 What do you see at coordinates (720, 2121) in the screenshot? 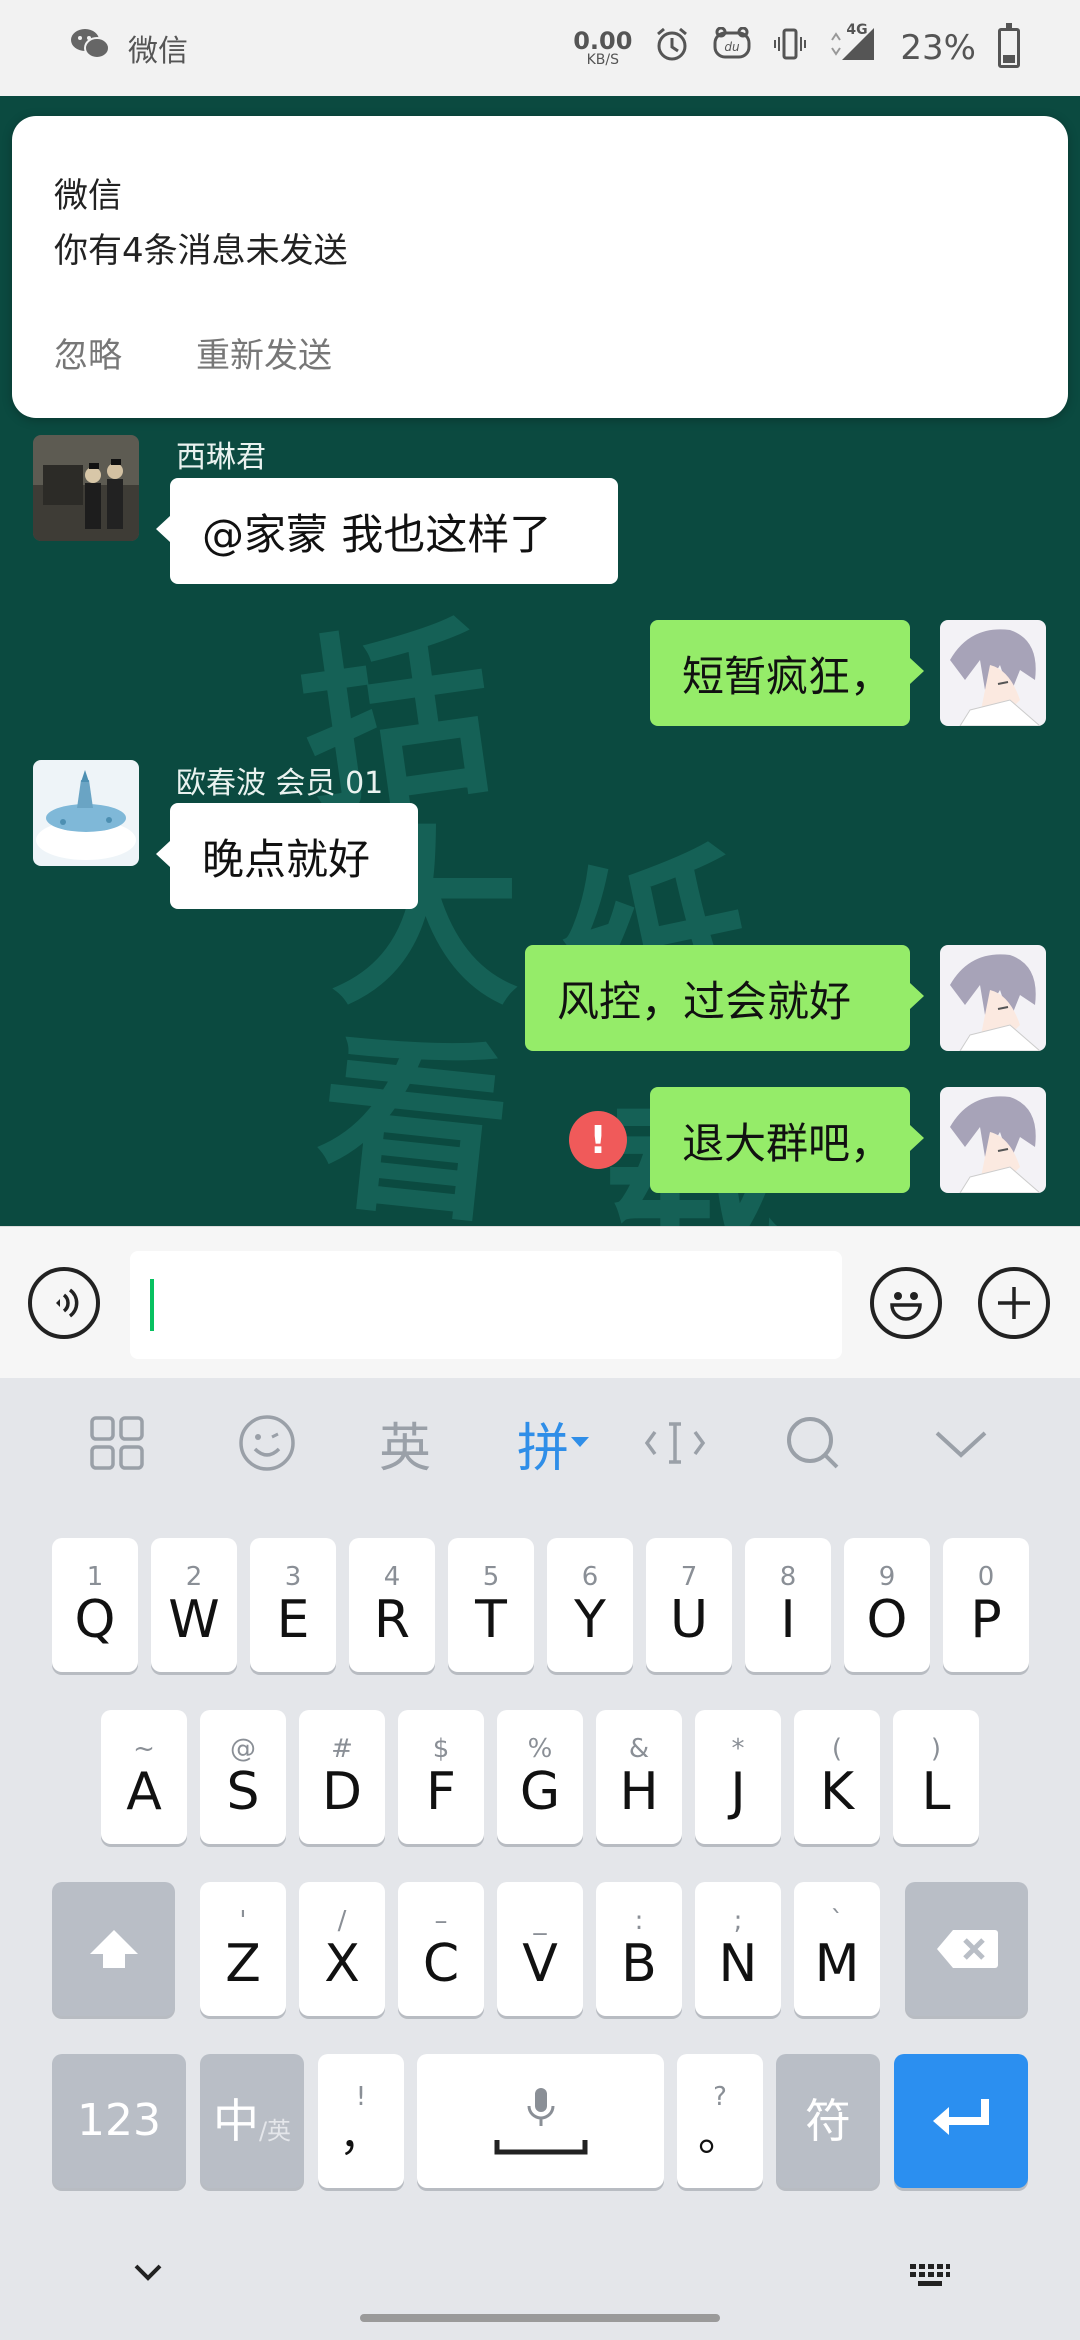
I see `period-key: ?。` at bounding box center [720, 2121].